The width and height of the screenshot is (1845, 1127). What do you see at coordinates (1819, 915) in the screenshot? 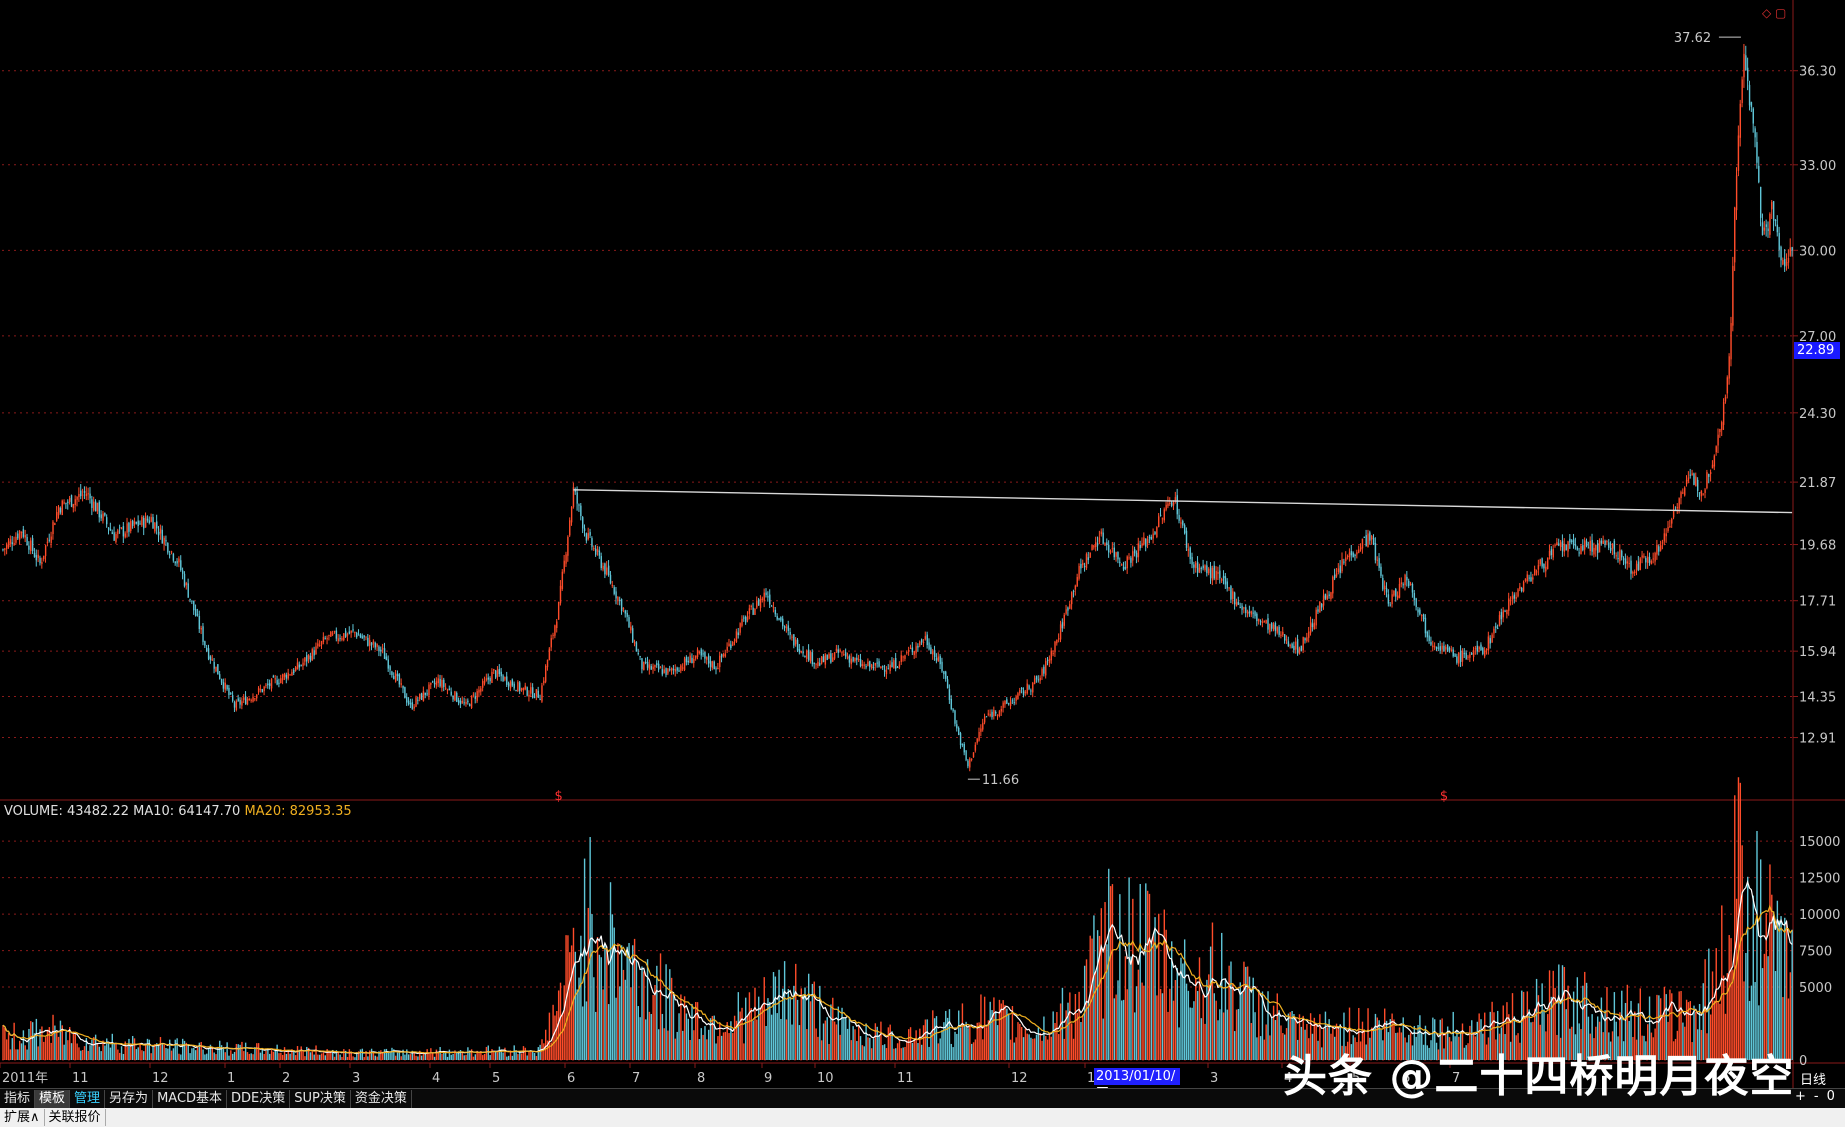
I see `volume-tick-label: 10000` at bounding box center [1819, 915].